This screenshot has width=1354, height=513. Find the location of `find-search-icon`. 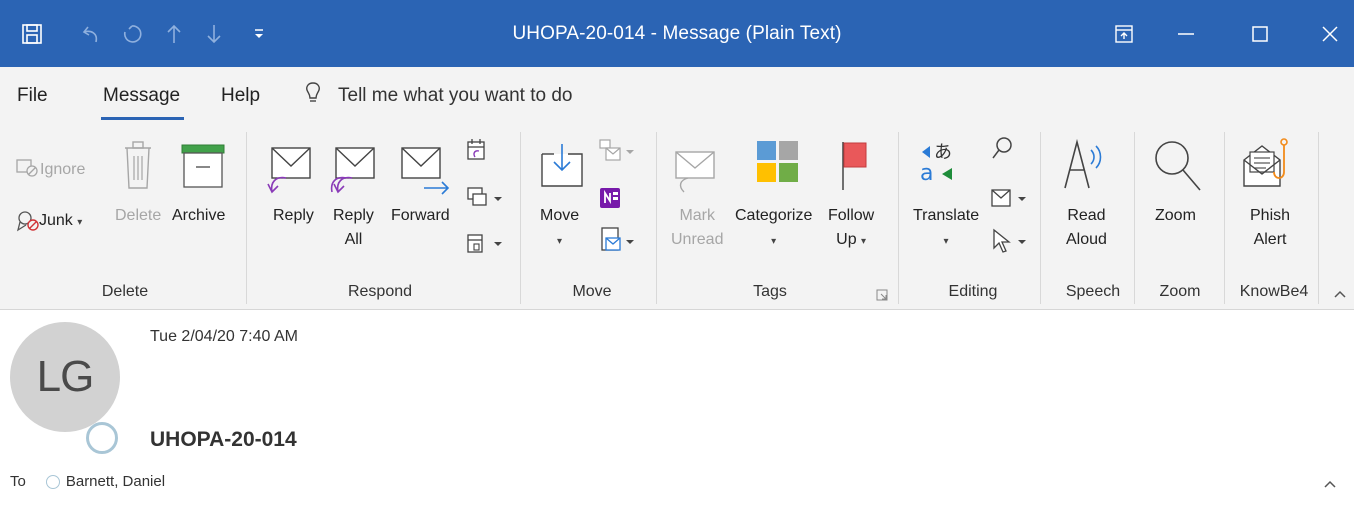

find-search-icon is located at coordinates (1002, 151).